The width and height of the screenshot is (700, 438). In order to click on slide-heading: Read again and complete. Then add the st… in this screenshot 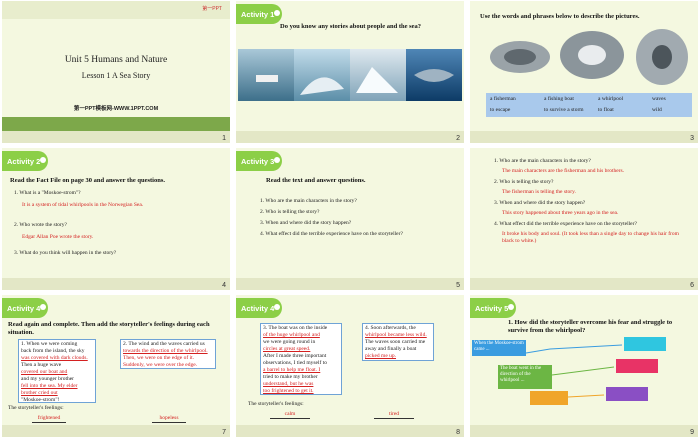, I will do `click(109, 328)`.